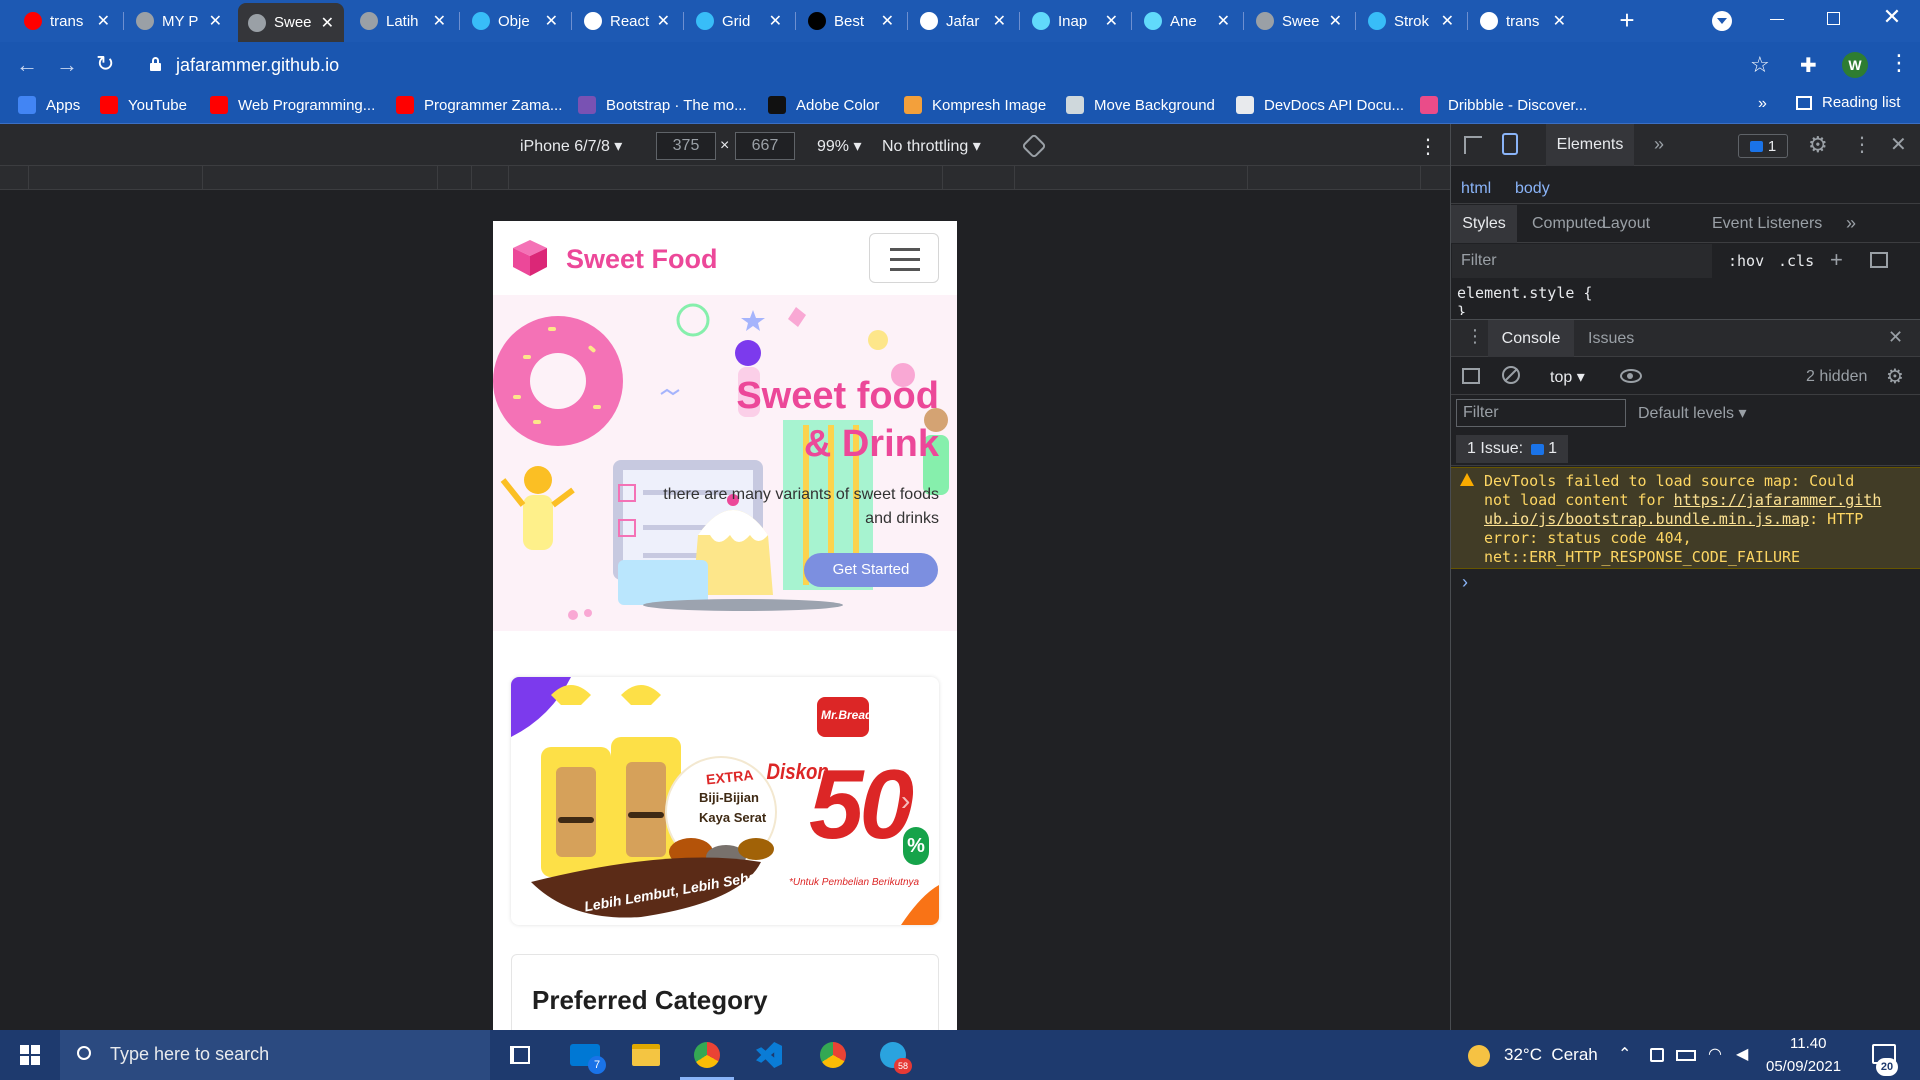  What do you see at coordinates (1582, 261) in the screenshot?
I see `styles-filter-input: Filter` at bounding box center [1582, 261].